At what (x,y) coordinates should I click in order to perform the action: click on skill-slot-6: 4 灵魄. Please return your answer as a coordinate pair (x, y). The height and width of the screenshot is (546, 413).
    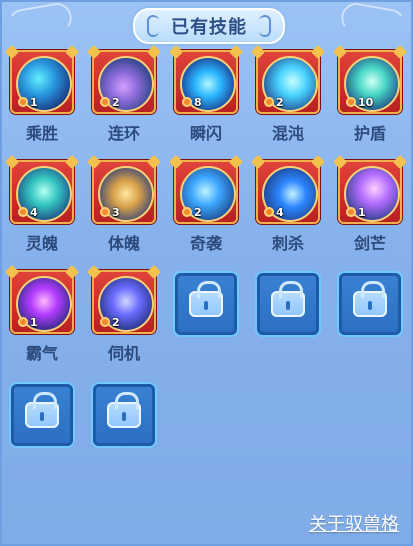
    Looking at the image, I should click on (42, 207).